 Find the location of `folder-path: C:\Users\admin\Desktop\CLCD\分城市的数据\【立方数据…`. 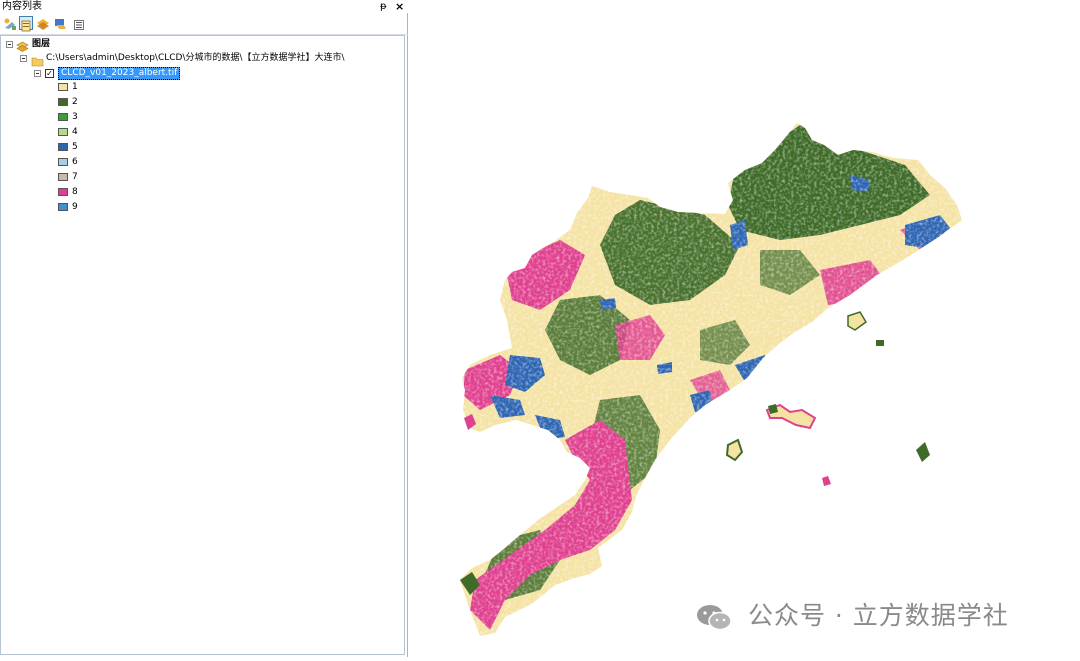

folder-path: C:\Users\admin\Desktop\CLCD\分城市的数据\【立方数据… is located at coordinates (195, 58).